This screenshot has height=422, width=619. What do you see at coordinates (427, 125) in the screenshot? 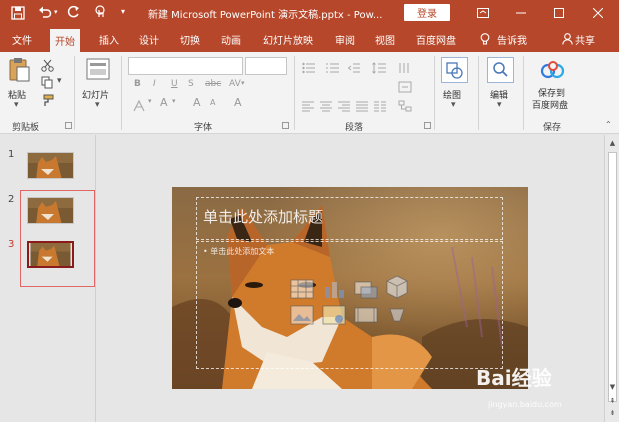
I see `paragraph-launcher-icon` at bounding box center [427, 125].